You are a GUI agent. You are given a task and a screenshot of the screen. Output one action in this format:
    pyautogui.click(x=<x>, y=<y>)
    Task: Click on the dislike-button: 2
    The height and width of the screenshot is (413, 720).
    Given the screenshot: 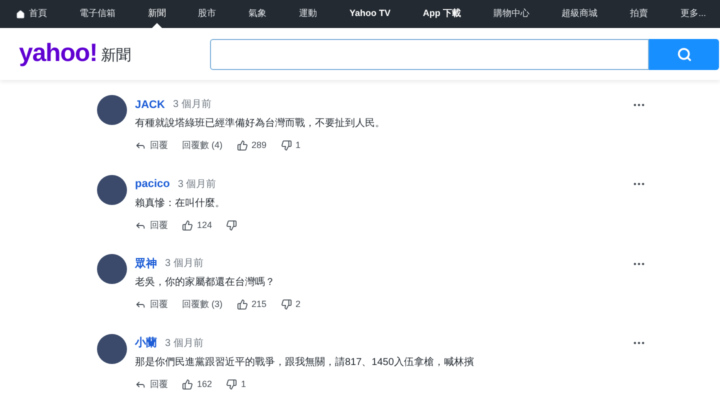 What is the action you would take?
    pyautogui.click(x=290, y=305)
    